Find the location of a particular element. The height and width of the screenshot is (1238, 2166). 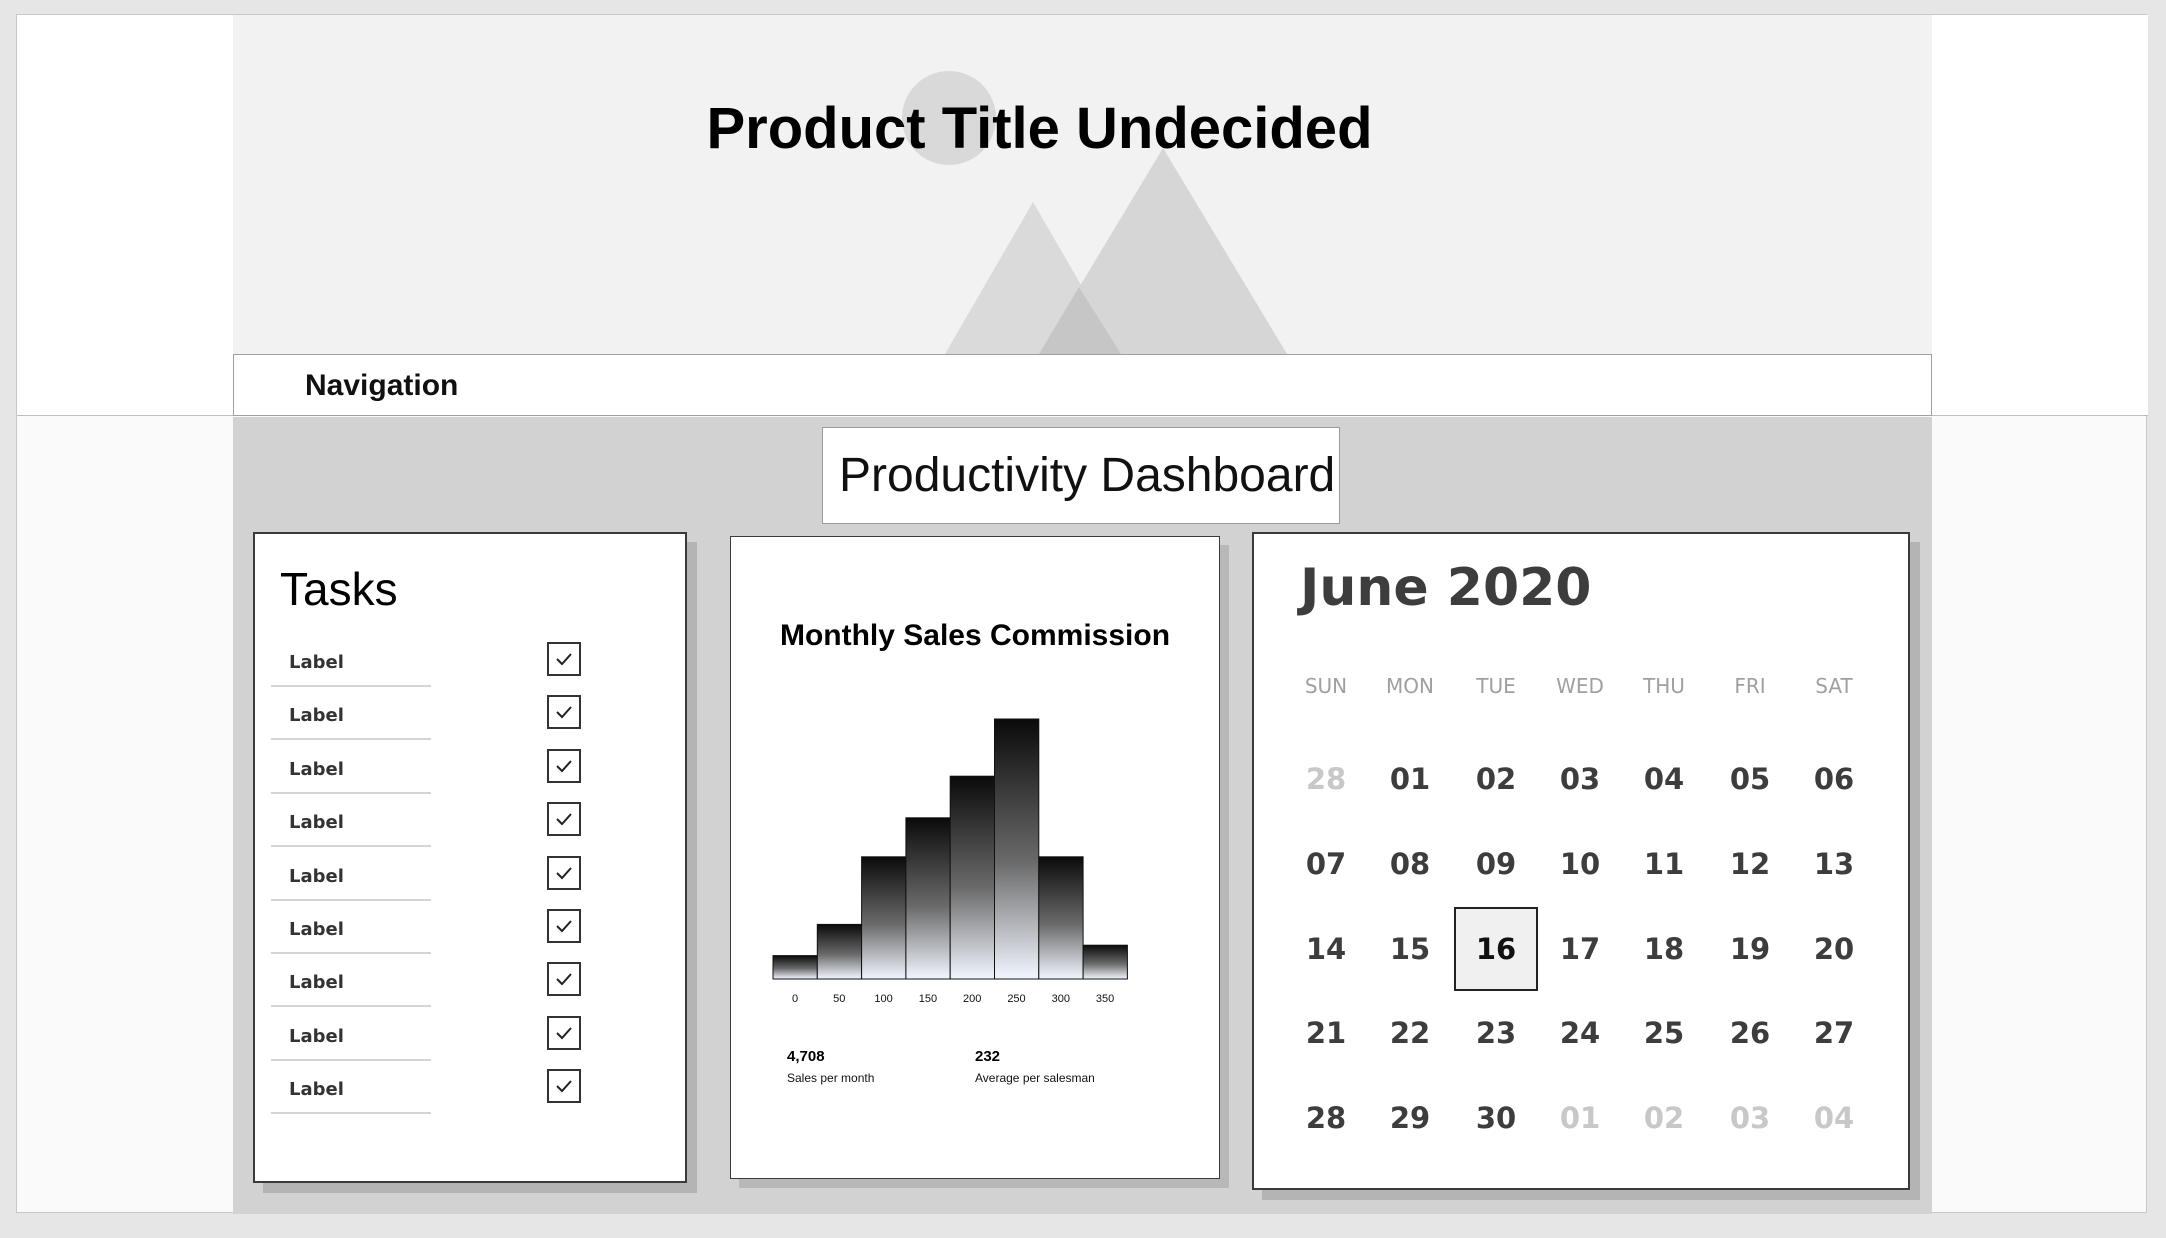

navigation-bar: Navigation is located at coordinates (1082, 385).